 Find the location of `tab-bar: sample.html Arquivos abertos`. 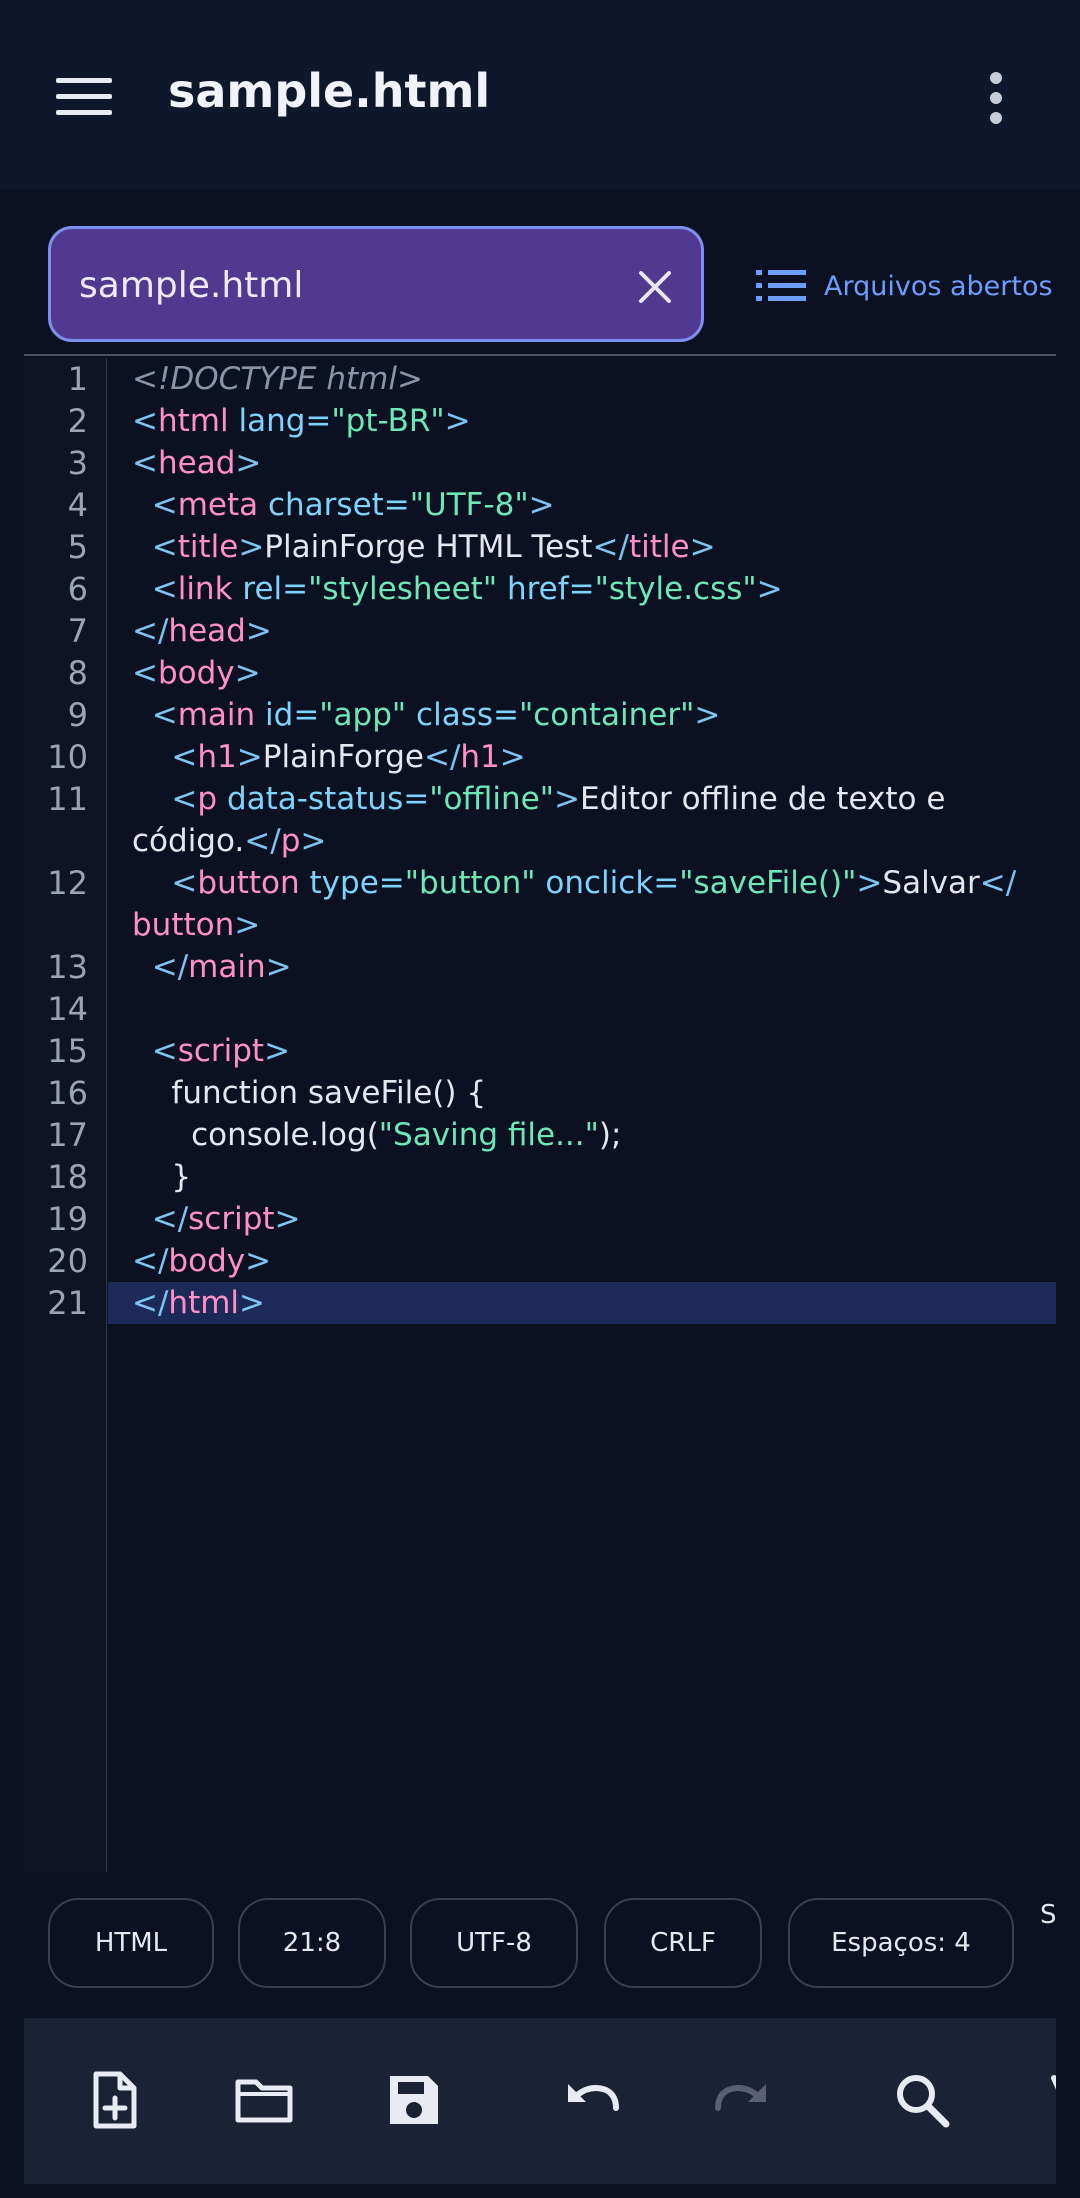

tab-bar: sample.html Arquivos abertos is located at coordinates (540, 273).